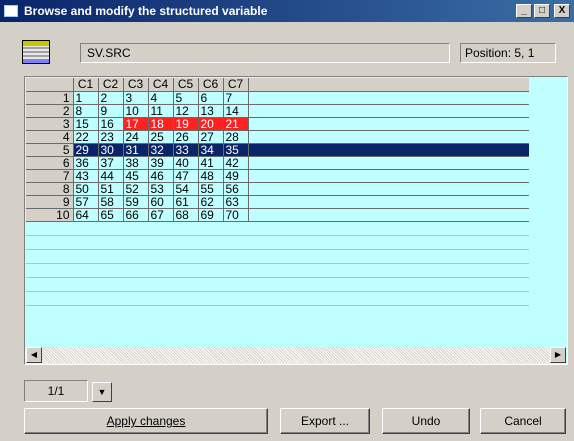 Image resolution: width=574 pixels, height=441 pixels. What do you see at coordinates (86, 124) in the screenshot?
I see `grid-cell: 15` at bounding box center [86, 124].